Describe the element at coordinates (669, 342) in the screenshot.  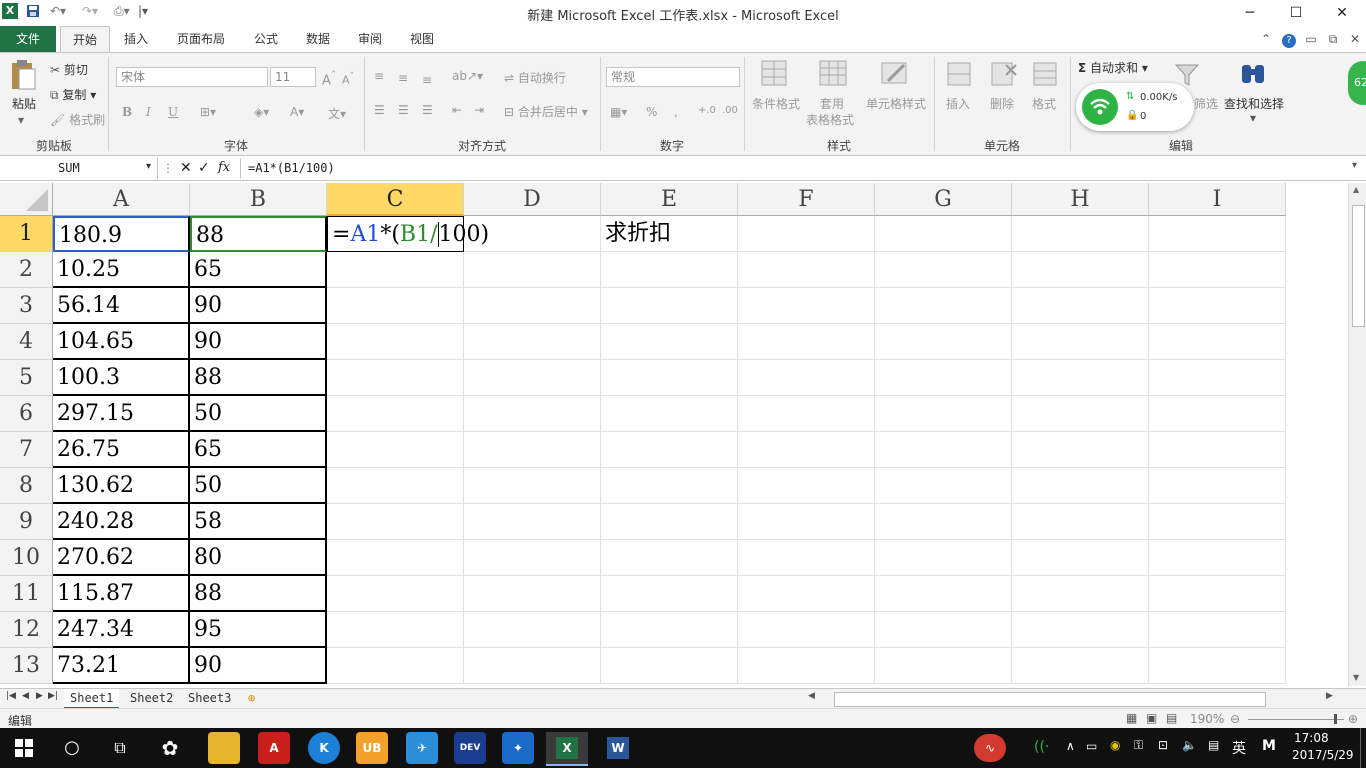
I see `cell-e4` at that location.